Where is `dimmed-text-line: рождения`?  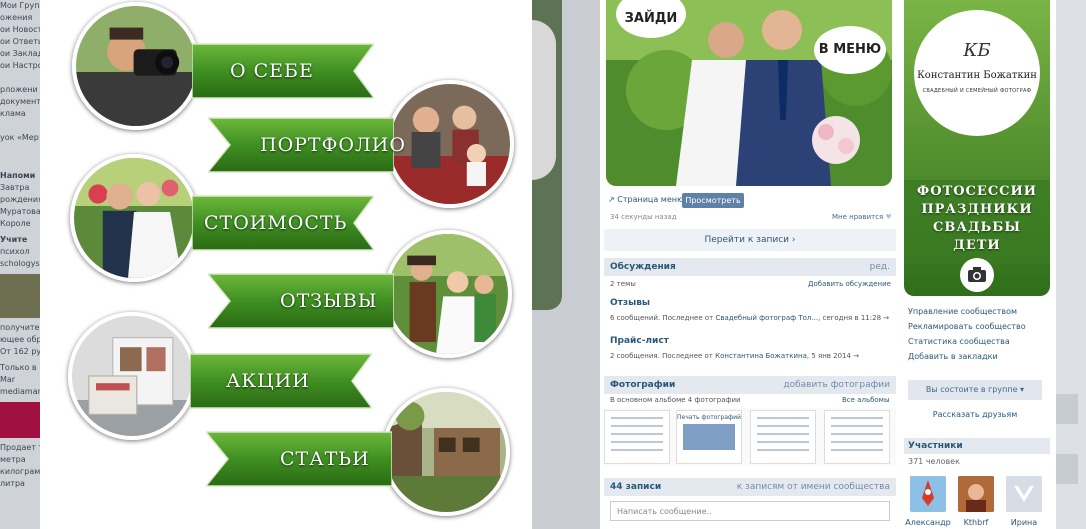
dimmed-text-line: рождения is located at coordinates (20, 199).